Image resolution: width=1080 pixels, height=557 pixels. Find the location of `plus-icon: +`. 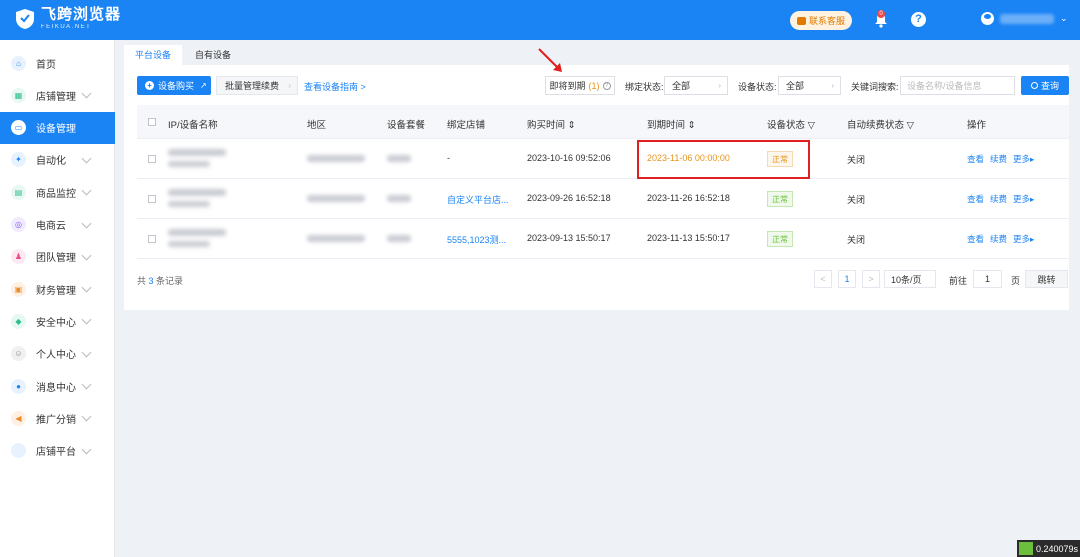

plus-icon: + is located at coordinates (149, 85).